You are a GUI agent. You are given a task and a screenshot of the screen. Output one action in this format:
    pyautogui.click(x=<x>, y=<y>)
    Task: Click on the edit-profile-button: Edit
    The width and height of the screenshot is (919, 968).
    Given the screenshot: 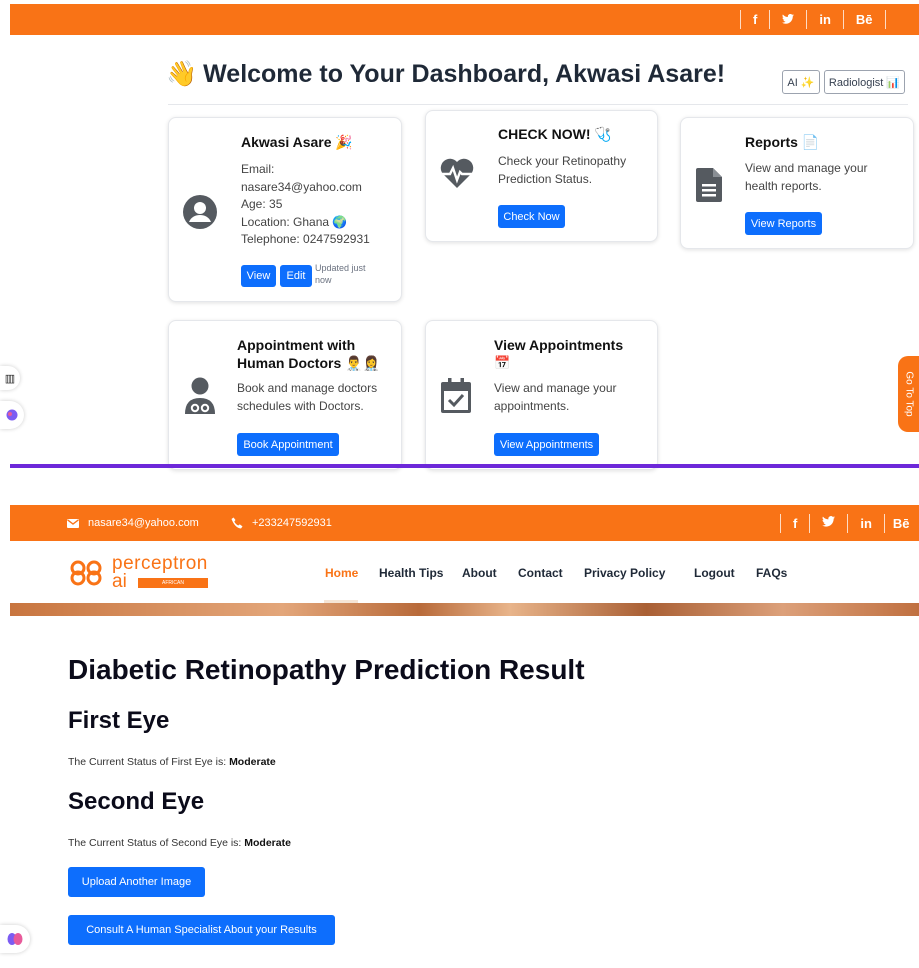 What is the action you would take?
    pyautogui.click(x=296, y=276)
    